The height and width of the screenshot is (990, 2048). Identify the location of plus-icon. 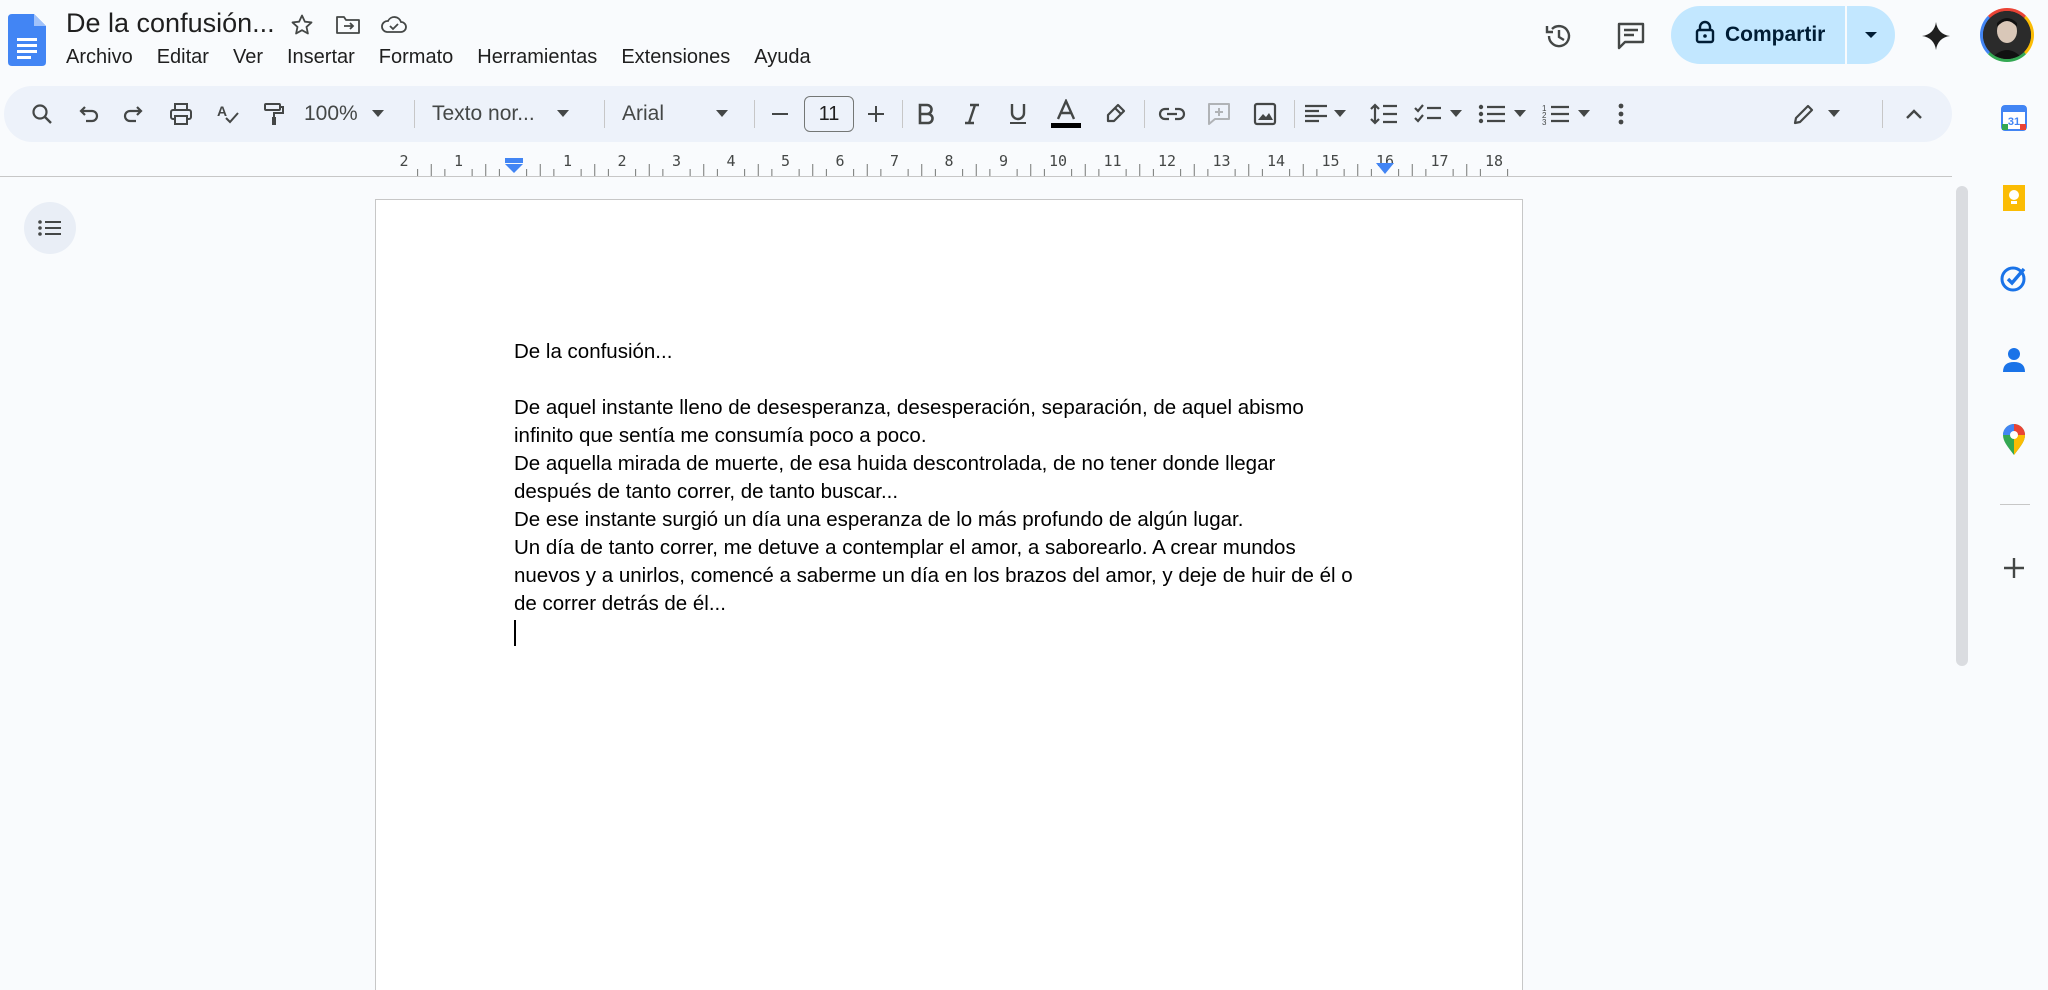
(876, 114).